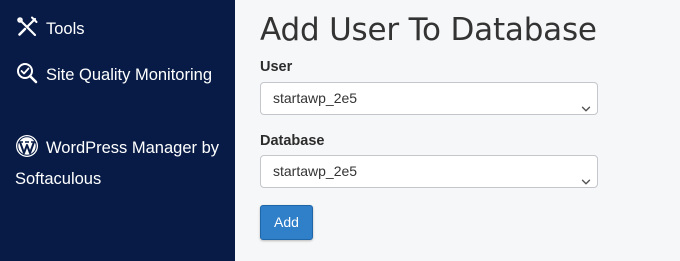 Image resolution: width=680 pixels, height=261 pixels. What do you see at coordinates (121, 29) in the screenshot?
I see `sidebar-item-tools: Tools` at bounding box center [121, 29].